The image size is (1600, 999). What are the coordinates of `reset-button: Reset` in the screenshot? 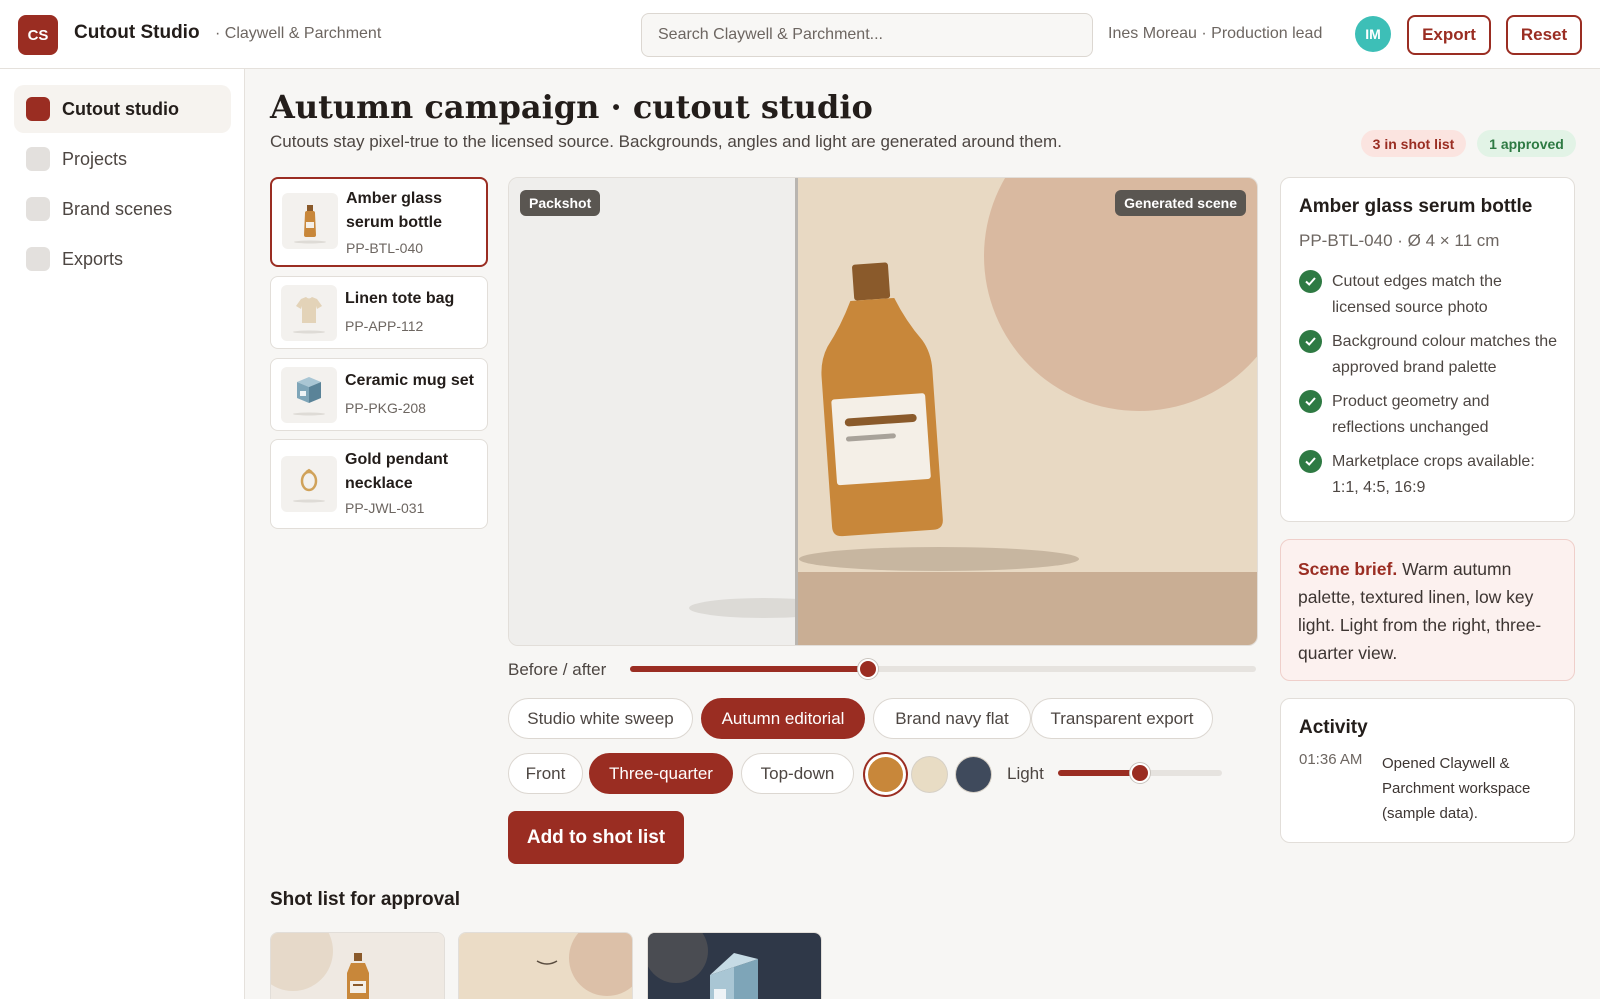 It's located at (1544, 35).